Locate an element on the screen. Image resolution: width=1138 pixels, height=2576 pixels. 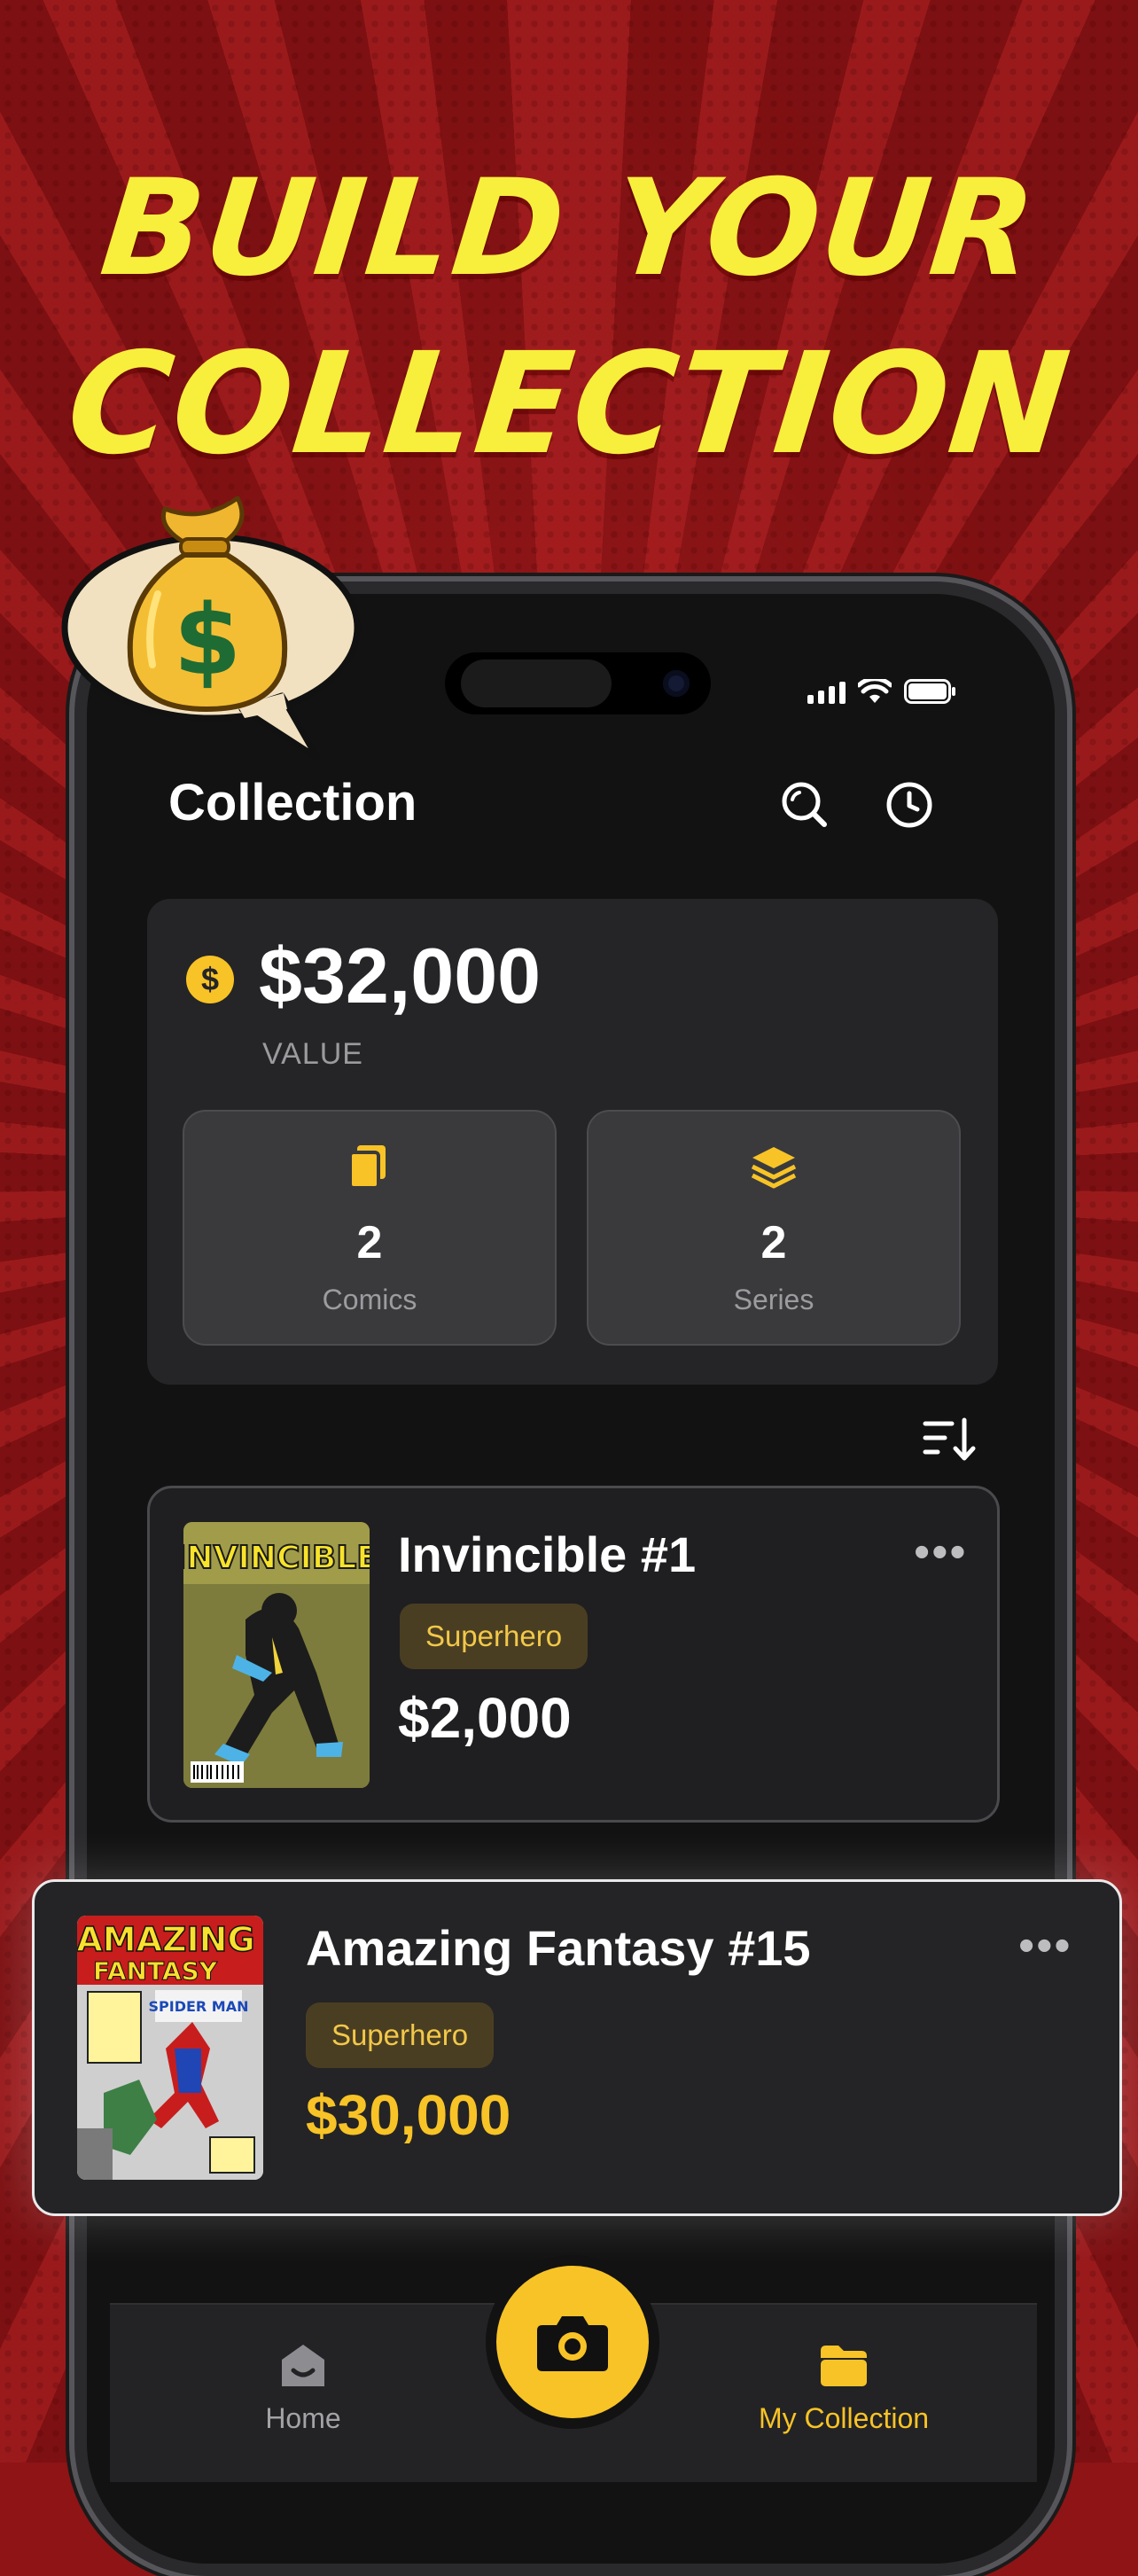
money-bag-icon: $ is located at coordinates (211, 628).